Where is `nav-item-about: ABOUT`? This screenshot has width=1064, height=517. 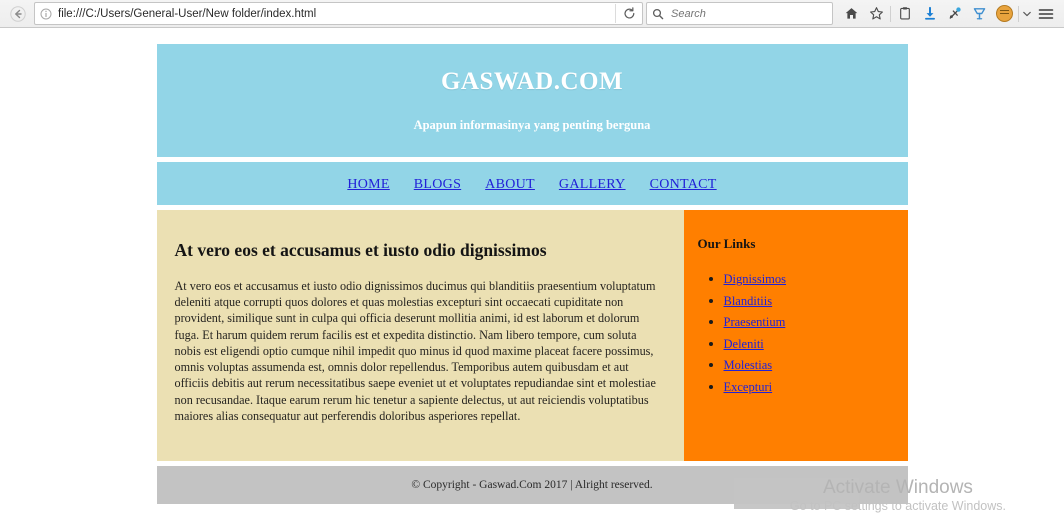
nav-item-about: ABOUT is located at coordinates (510, 184).